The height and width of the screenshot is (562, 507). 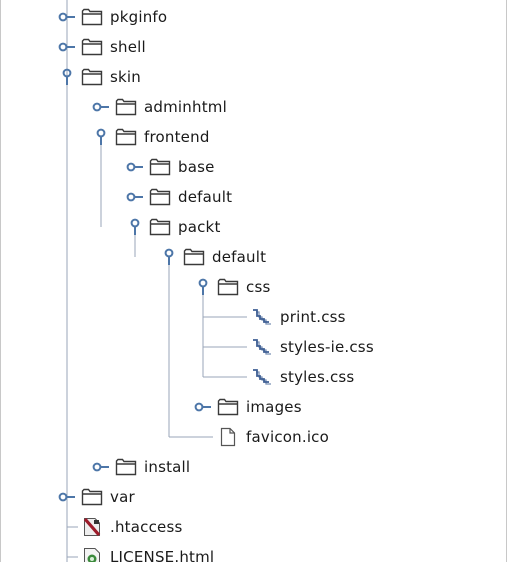 I want to click on tree-row: .htaccess, so click(x=119, y=527).